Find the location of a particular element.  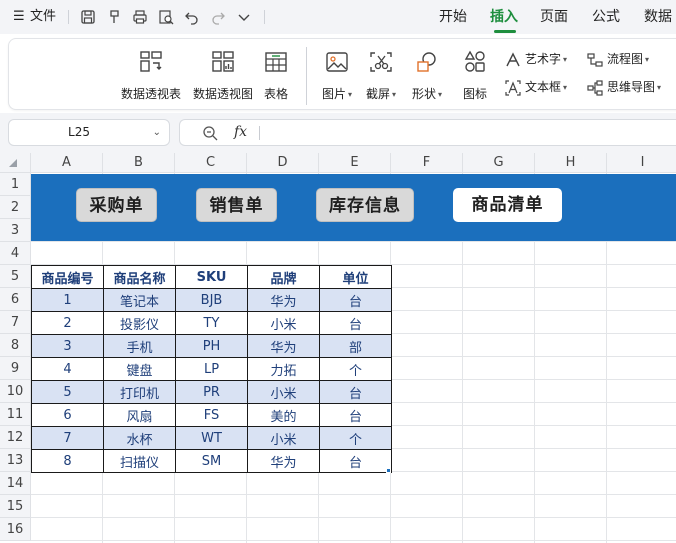

redo-icon is located at coordinates (218, 17).